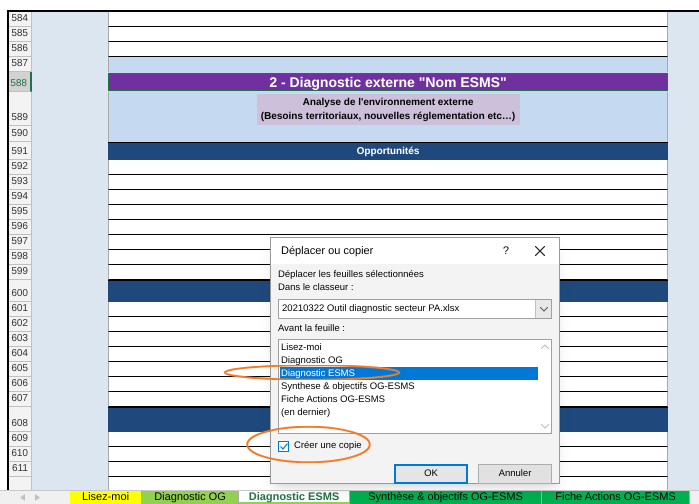 Image resolution: width=699 pixels, height=504 pixels. Describe the element at coordinates (540, 251) in the screenshot. I see `close-icon` at that location.